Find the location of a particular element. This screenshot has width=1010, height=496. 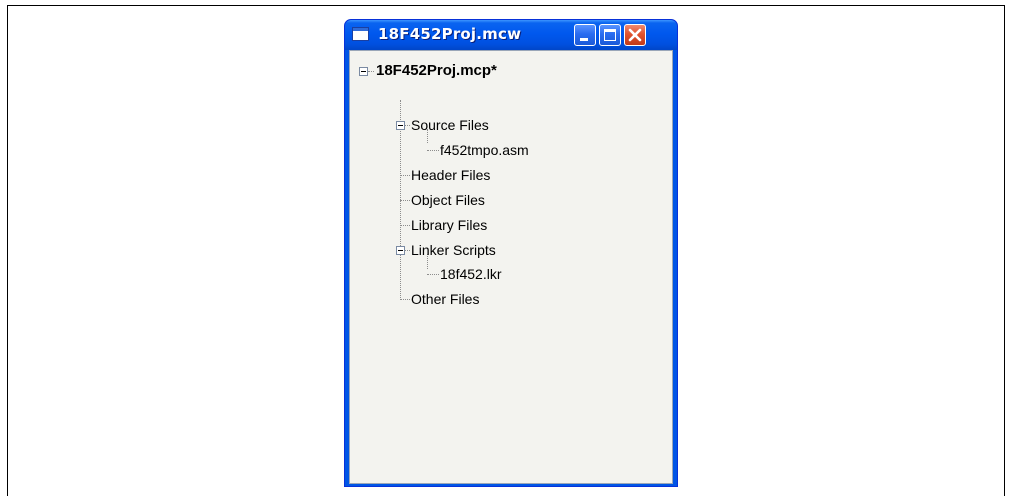

maximize-icon is located at coordinates (610, 35).